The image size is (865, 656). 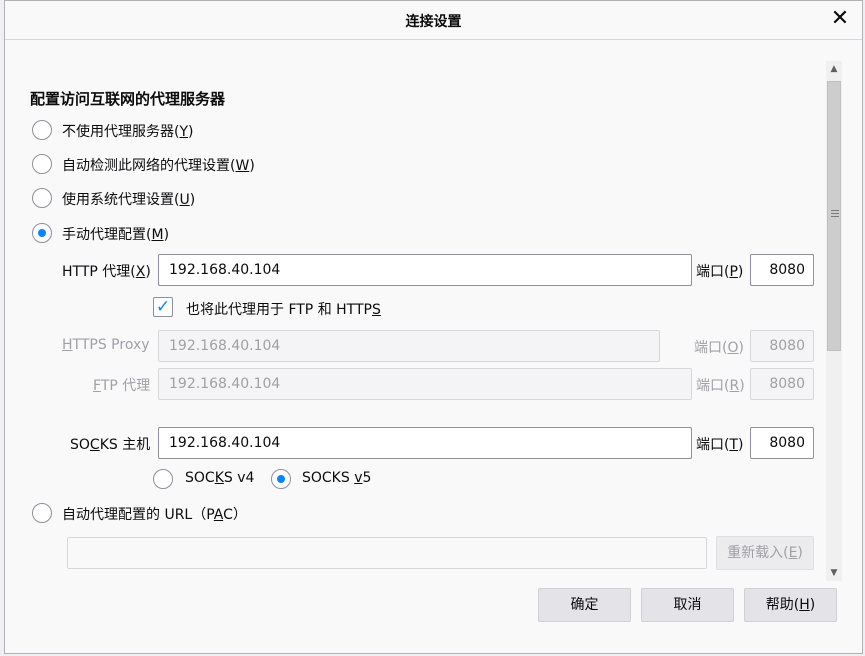 I want to click on radio-socks-v5-label: SOCKS v5, so click(x=336, y=478).